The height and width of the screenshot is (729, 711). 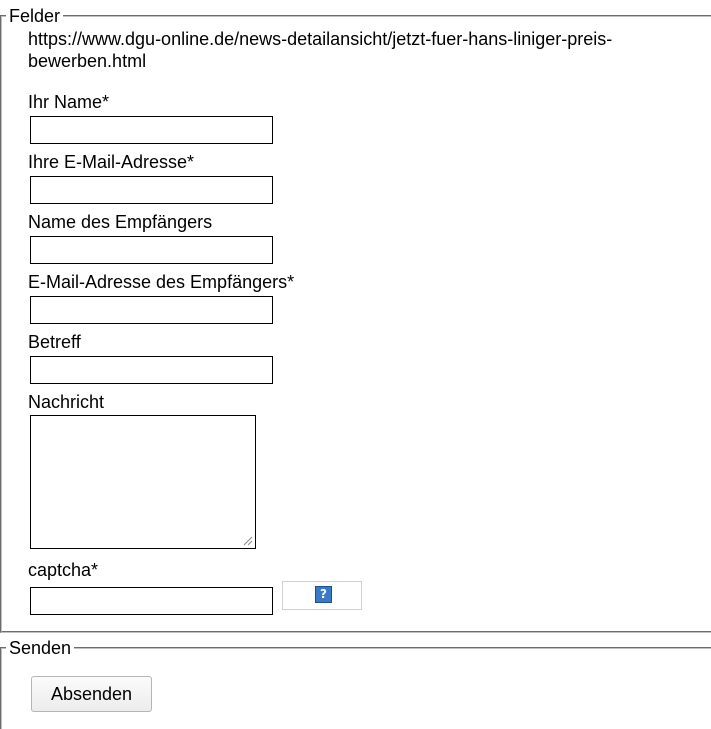 I want to click on captcha-label: captcha*, so click(x=63, y=570).